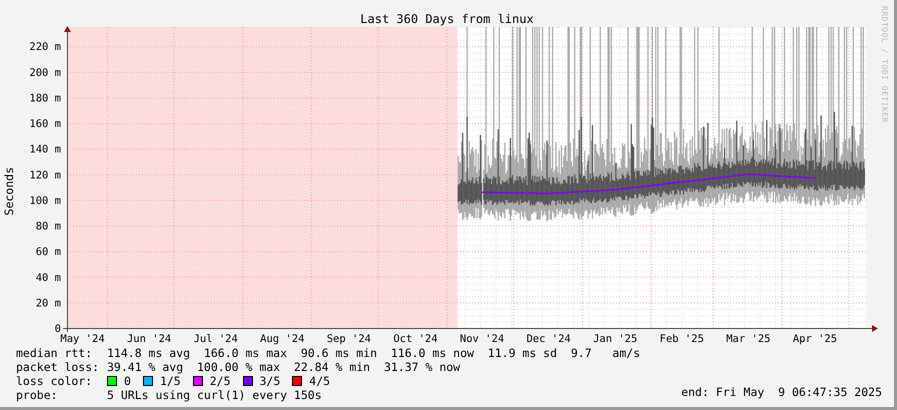 This screenshot has width=897, height=410. Describe the element at coordinates (45, 98) in the screenshot. I see `y-tick-label: 180 m` at that location.